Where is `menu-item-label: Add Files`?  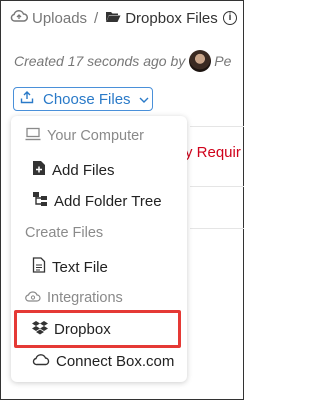 menu-item-label: Add Files is located at coordinates (83, 170).